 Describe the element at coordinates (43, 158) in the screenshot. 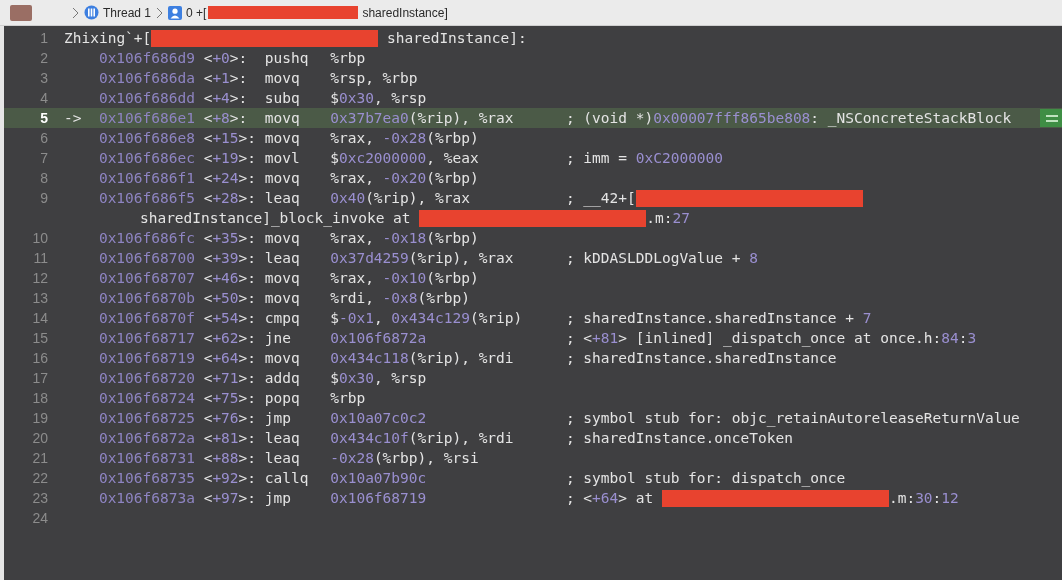

I see `line-number: 7` at that location.